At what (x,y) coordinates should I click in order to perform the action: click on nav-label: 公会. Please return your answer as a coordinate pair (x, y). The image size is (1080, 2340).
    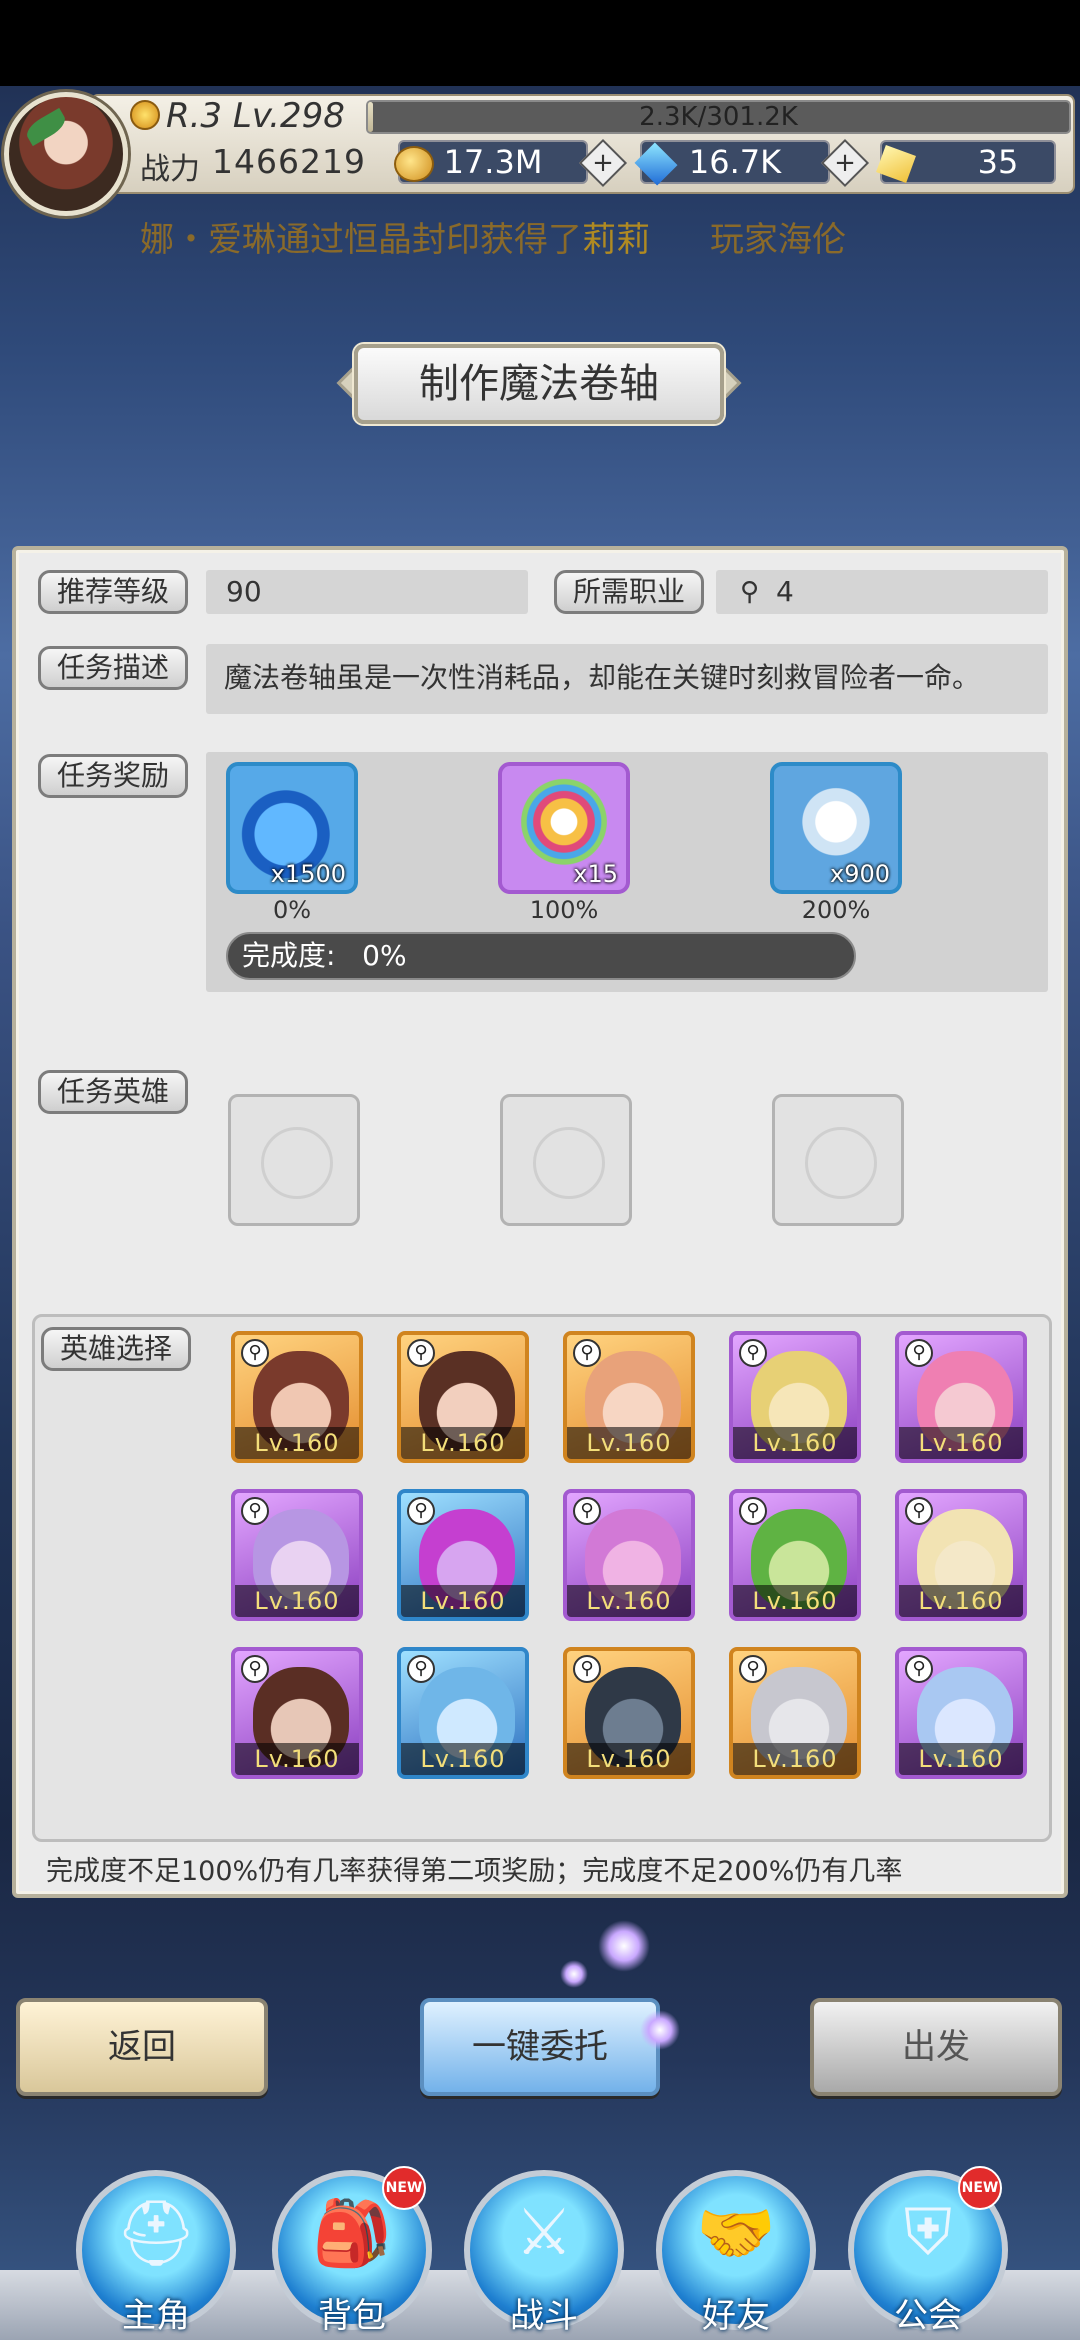
    Looking at the image, I should click on (928, 2316).